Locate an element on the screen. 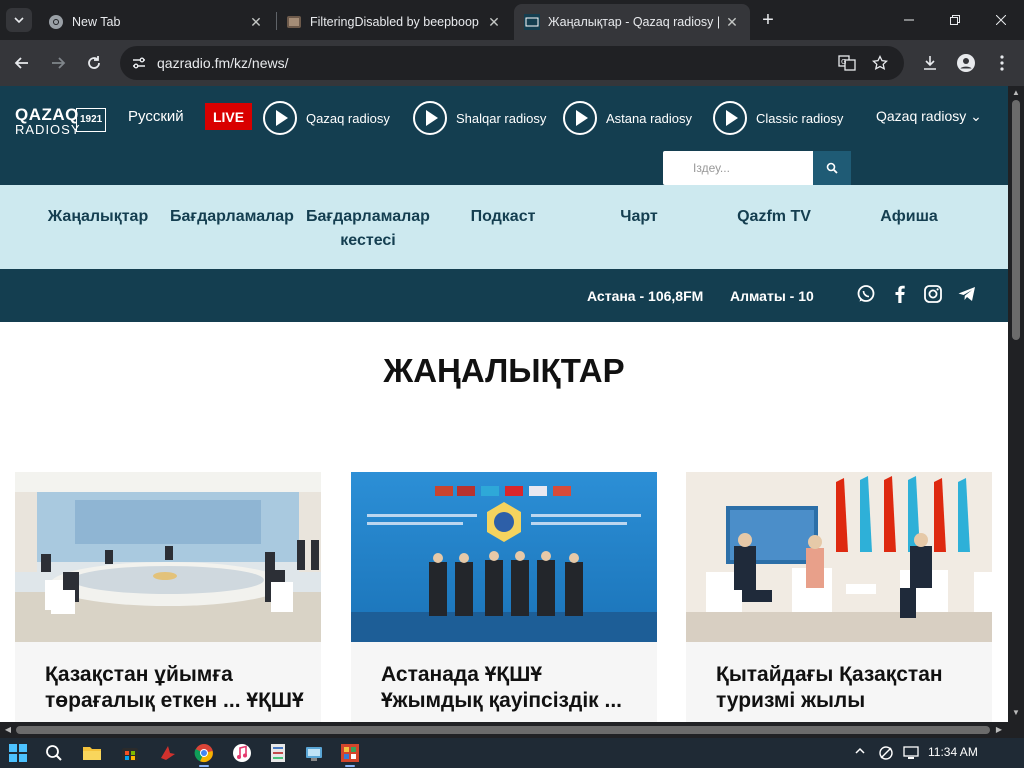 The height and width of the screenshot is (768, 1024). station-qazaq: Qazaq radiosy is located at coordinates (326, 118).